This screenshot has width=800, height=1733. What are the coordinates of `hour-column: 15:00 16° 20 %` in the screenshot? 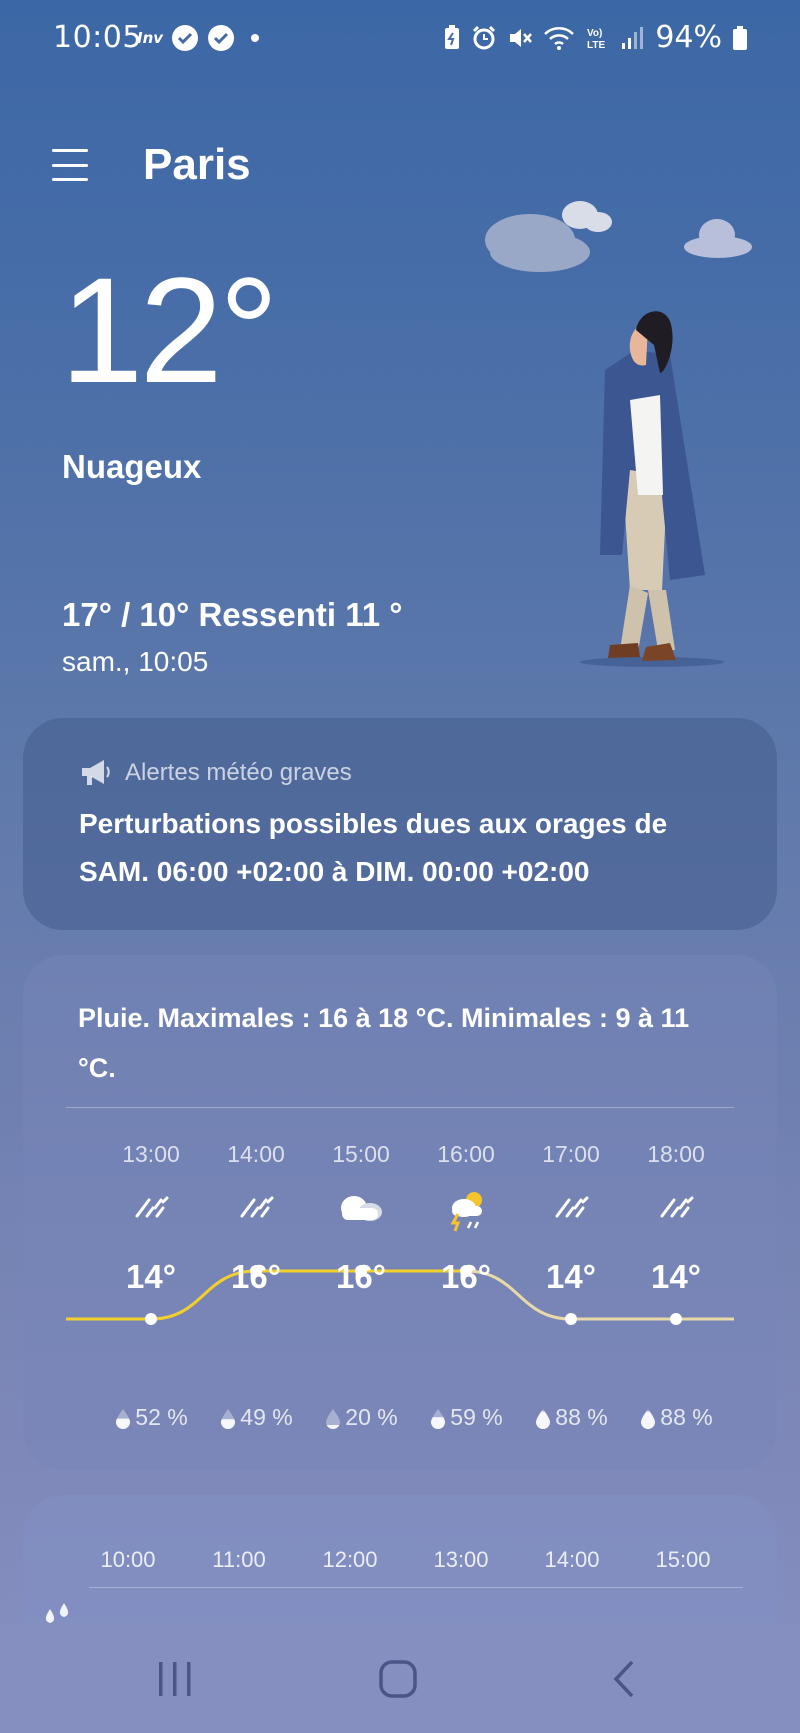 It's located at (361, 1212).